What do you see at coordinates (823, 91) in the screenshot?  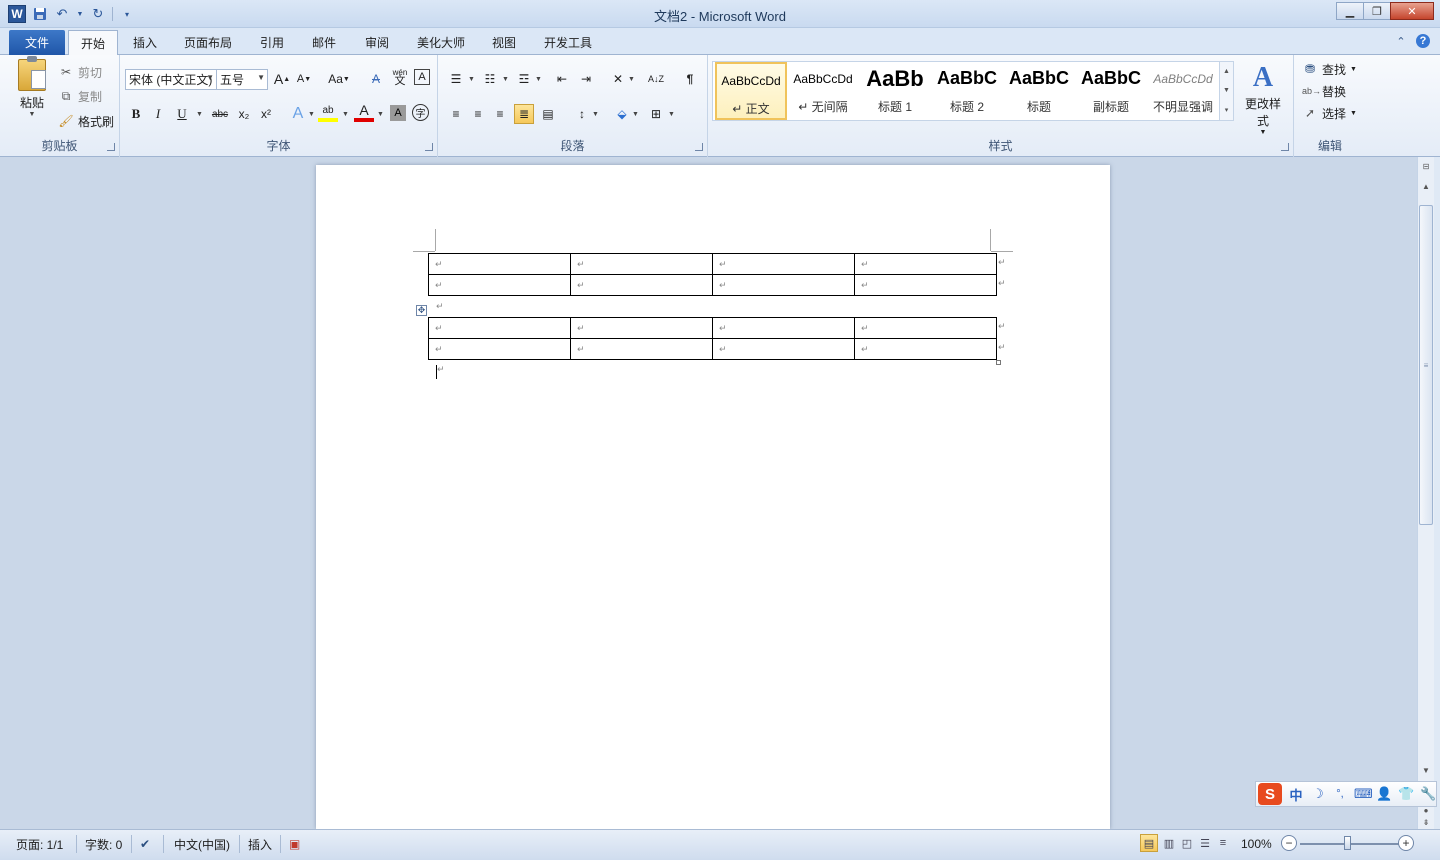 I see `style-no-spacing: AaBbCcDd ↵ 无间隔` at bounding box center [823, 91].